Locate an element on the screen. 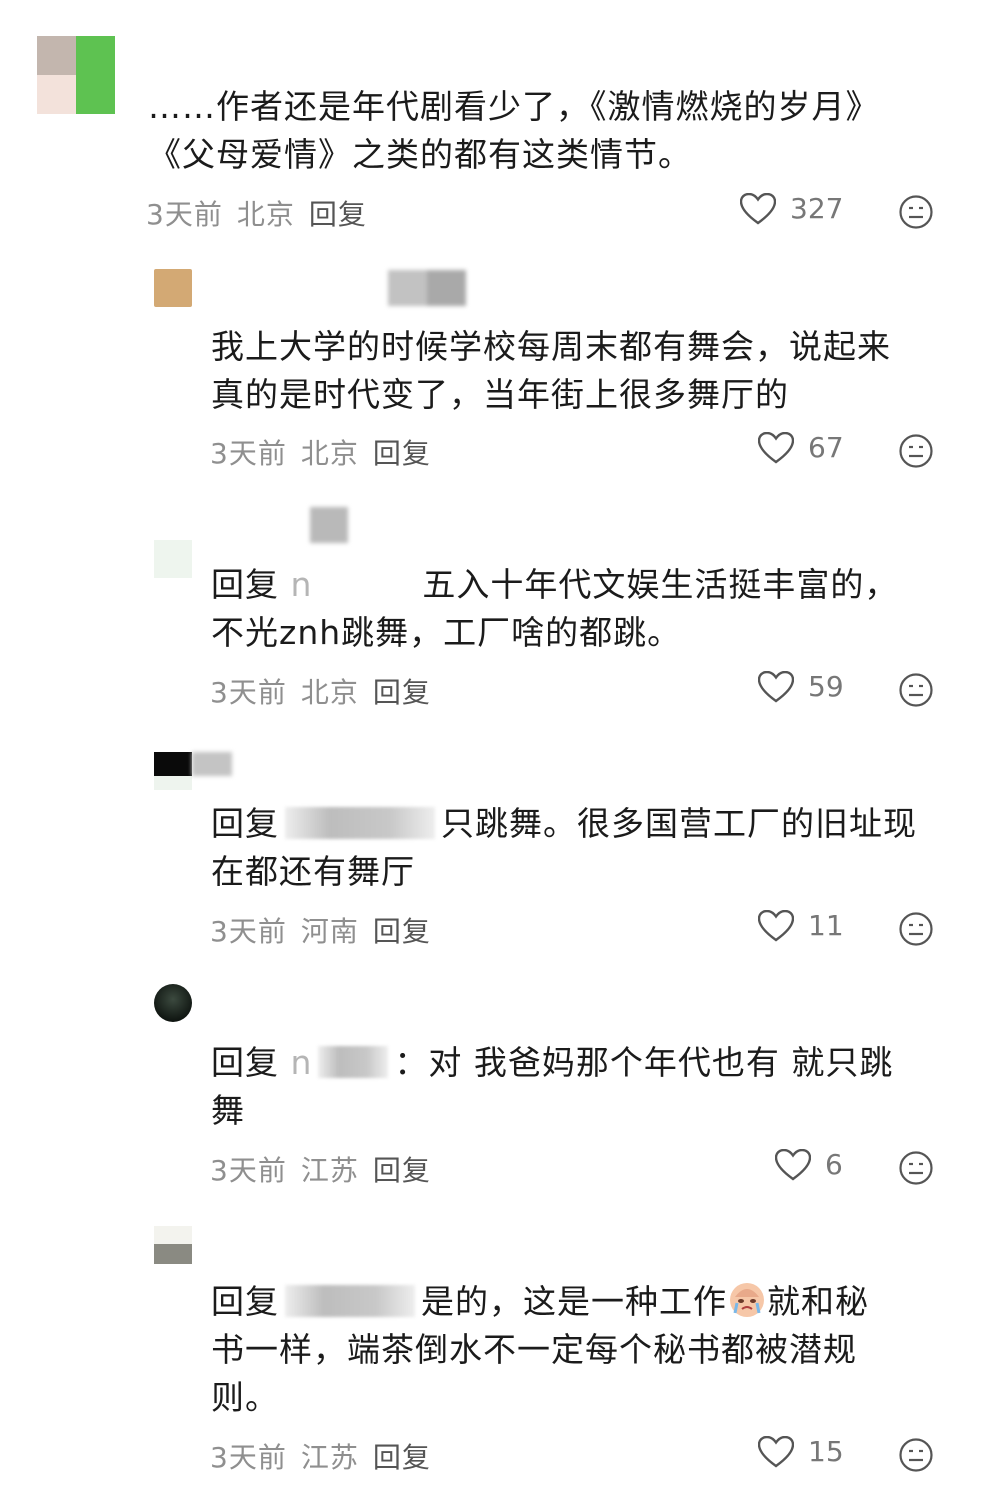  like-button: 15 is located at coordinates (801, 1451).